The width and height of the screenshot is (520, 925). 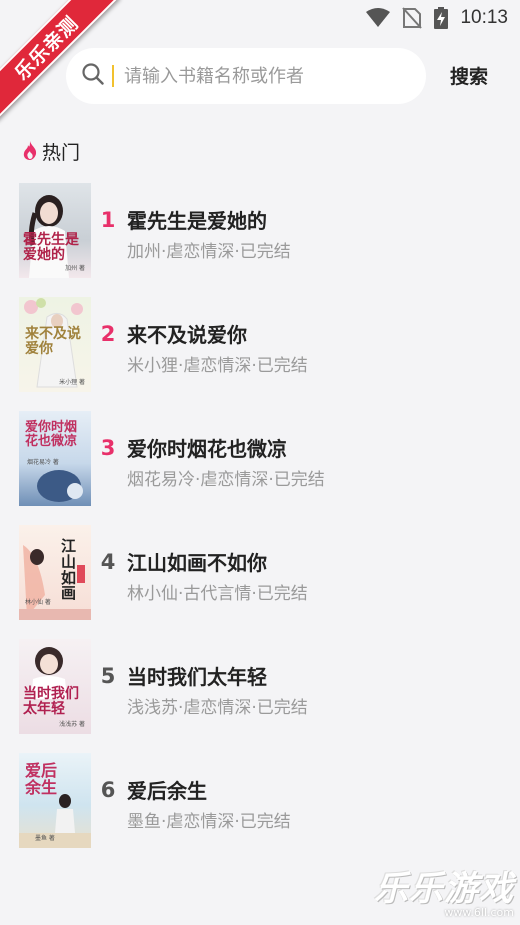 What do you see at coordinates (51, 434) in the screenshot?
I see `cover-title: 爱你时烟花也微凉` at bounding box center [51, 434].